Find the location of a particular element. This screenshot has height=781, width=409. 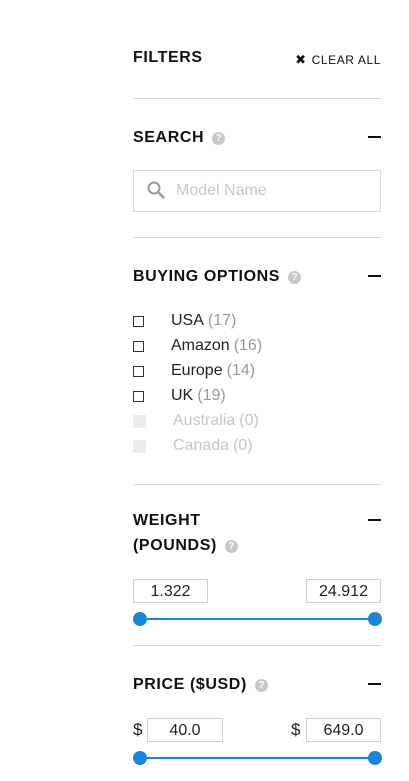

filters-header: FILTERS ✖ CLEAR ALL is located at coordinates (257, 61).